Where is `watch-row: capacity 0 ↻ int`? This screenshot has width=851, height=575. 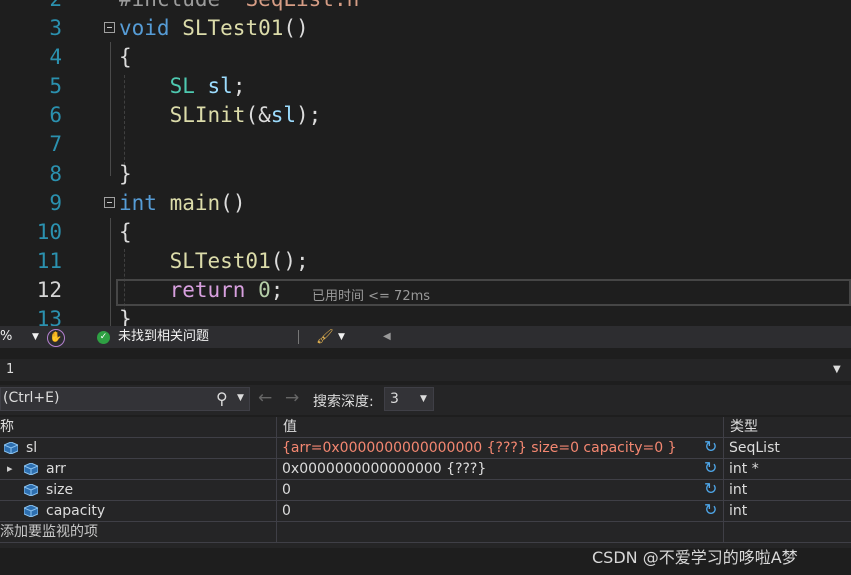 watch-row: capacity 0 ↻ int is located at coordinates (425, 511).